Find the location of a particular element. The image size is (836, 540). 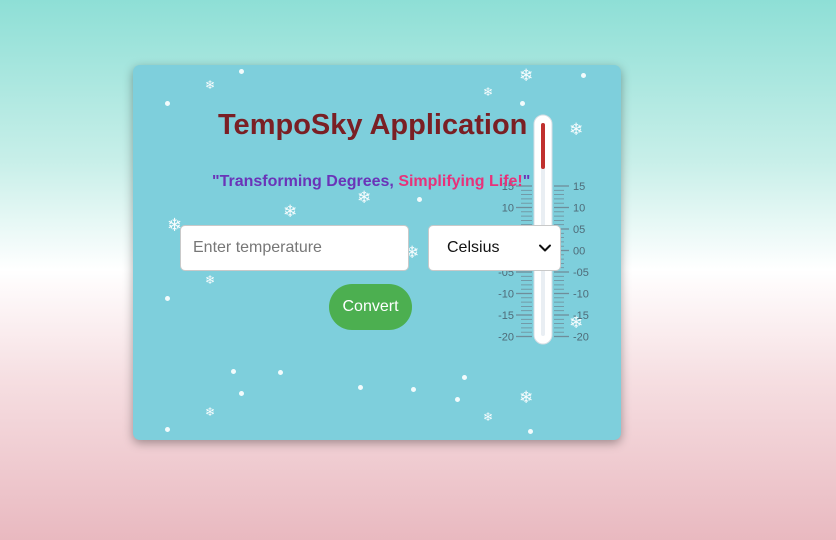

unit-select-value: Celsius is located at coordinates (473, 247).